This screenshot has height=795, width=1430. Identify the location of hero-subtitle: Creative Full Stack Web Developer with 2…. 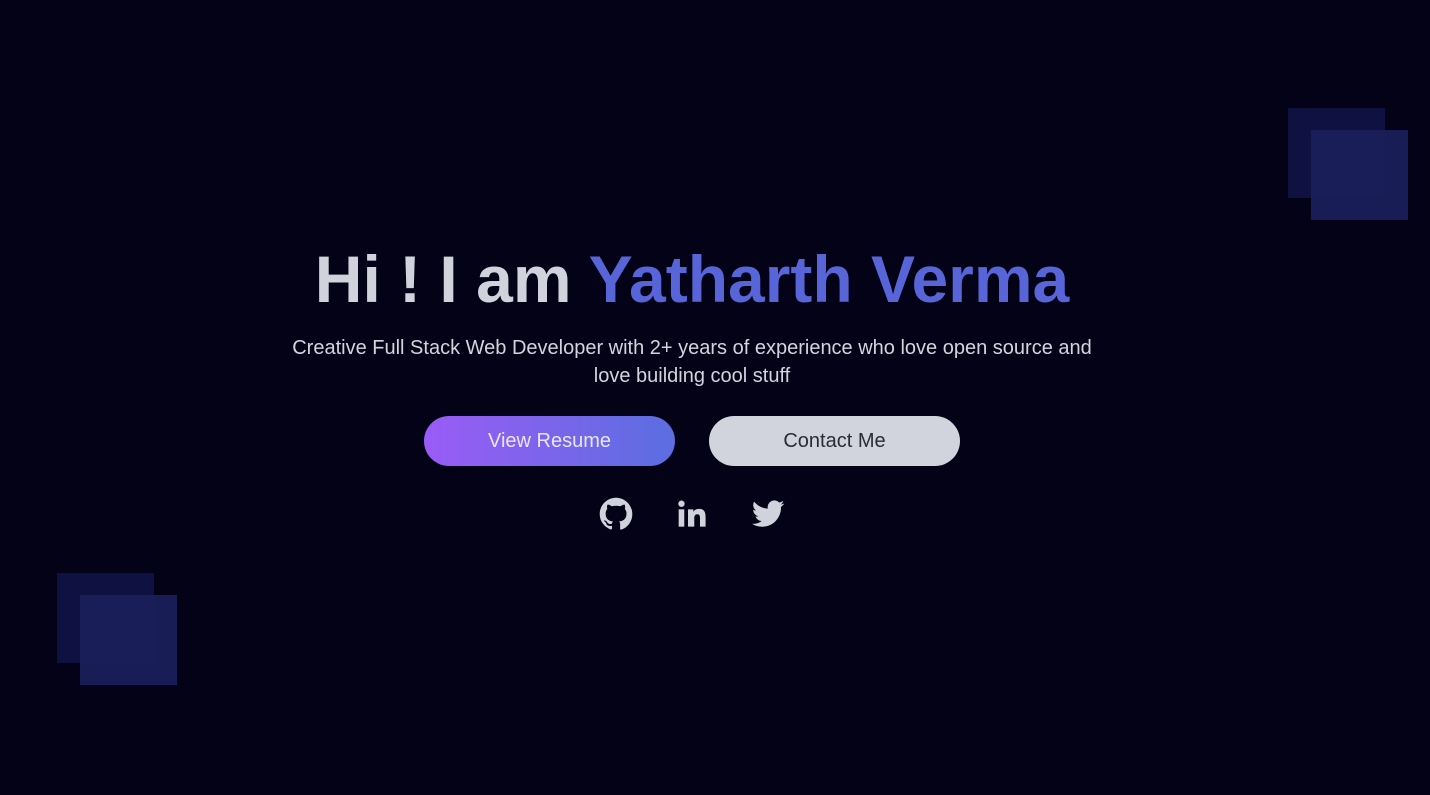
(692, 362).